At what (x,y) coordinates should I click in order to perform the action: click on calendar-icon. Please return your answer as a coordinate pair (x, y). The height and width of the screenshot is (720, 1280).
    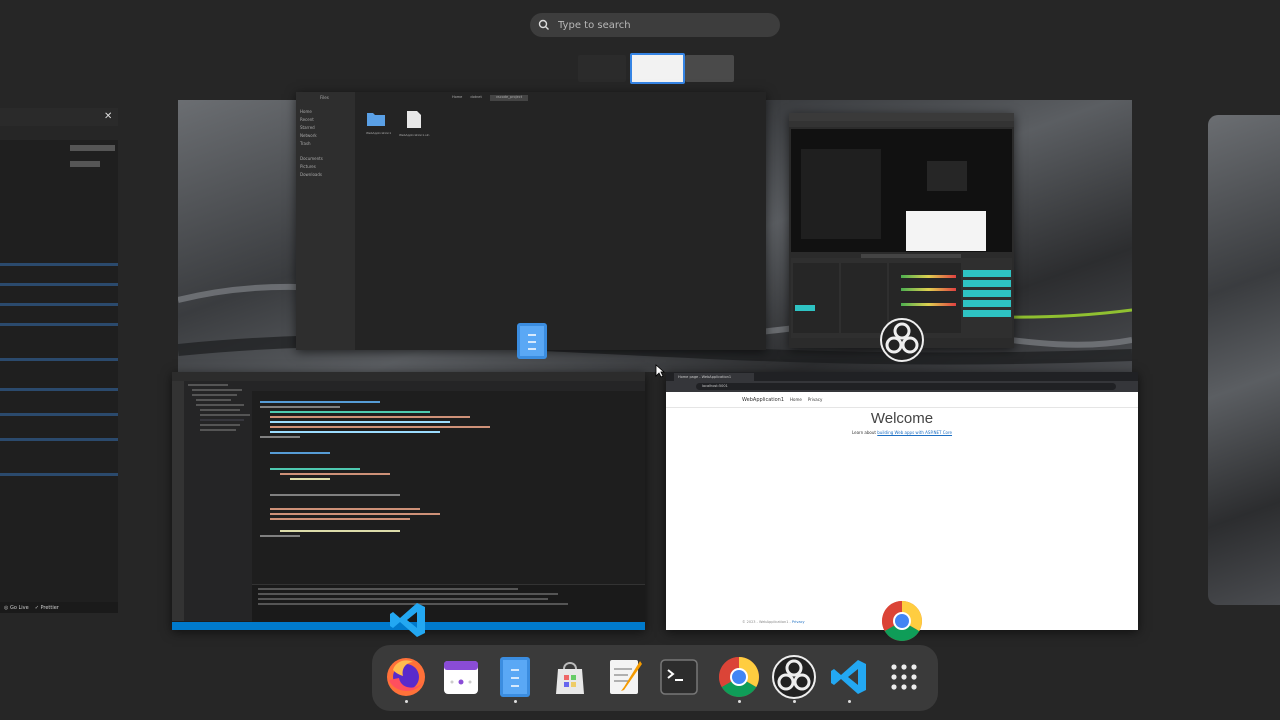
    Looking at the image, I should click on (461, 677).